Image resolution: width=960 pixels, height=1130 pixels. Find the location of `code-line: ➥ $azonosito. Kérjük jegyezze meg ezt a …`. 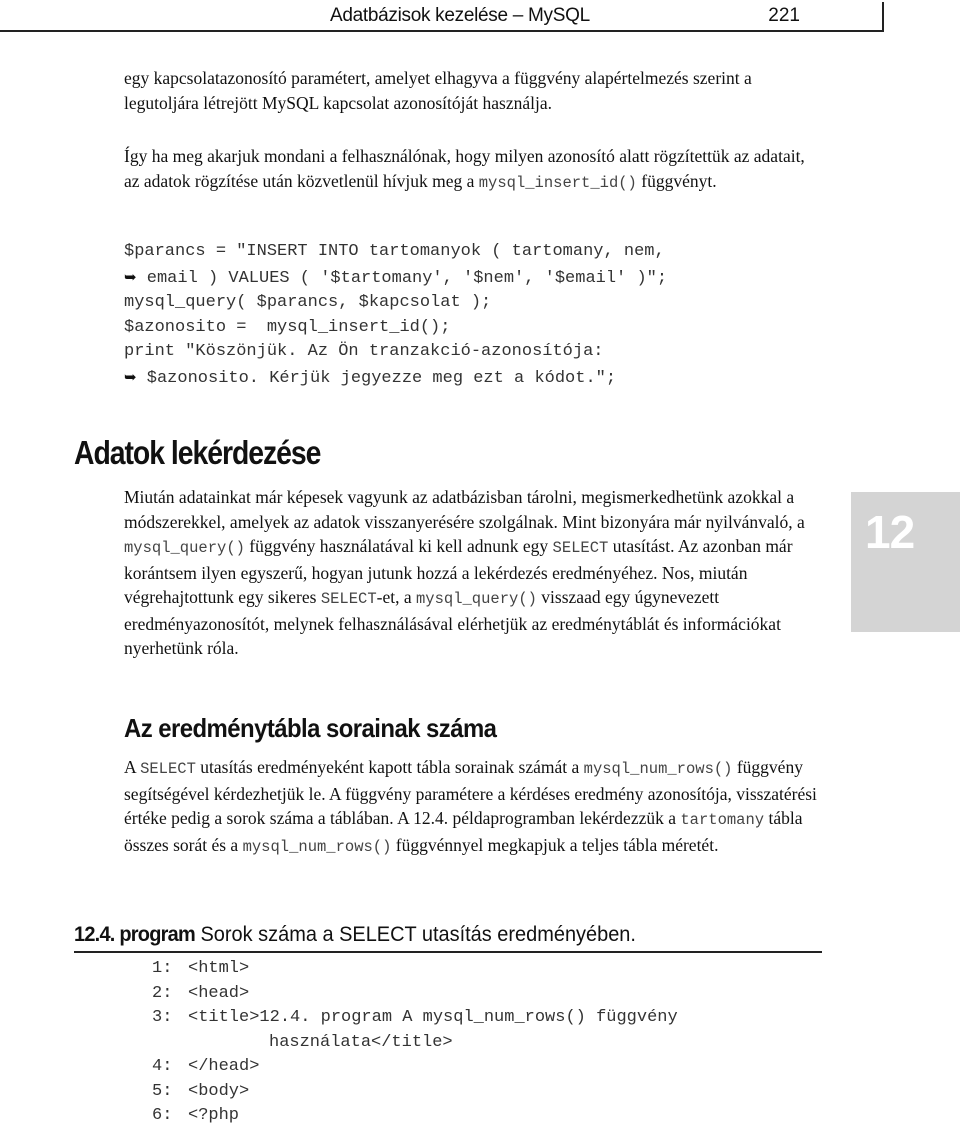

code-line: ➥ $azonosito. Kérjük jegyezze meg ezt a … is located at coordinates (370, 377).